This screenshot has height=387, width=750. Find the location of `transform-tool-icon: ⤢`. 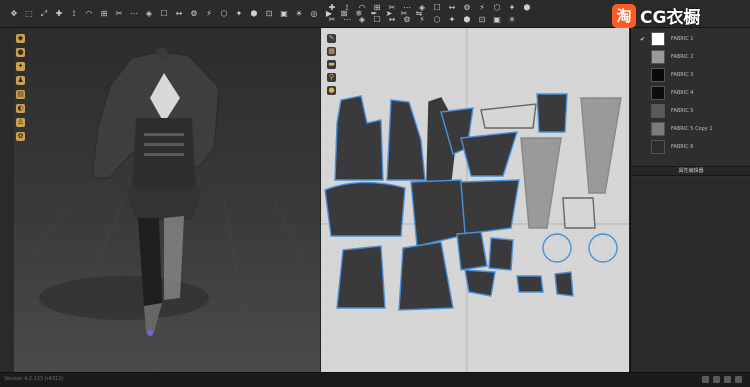

transform-tool-icon: ⤢ is located at coordinates (44, 14).